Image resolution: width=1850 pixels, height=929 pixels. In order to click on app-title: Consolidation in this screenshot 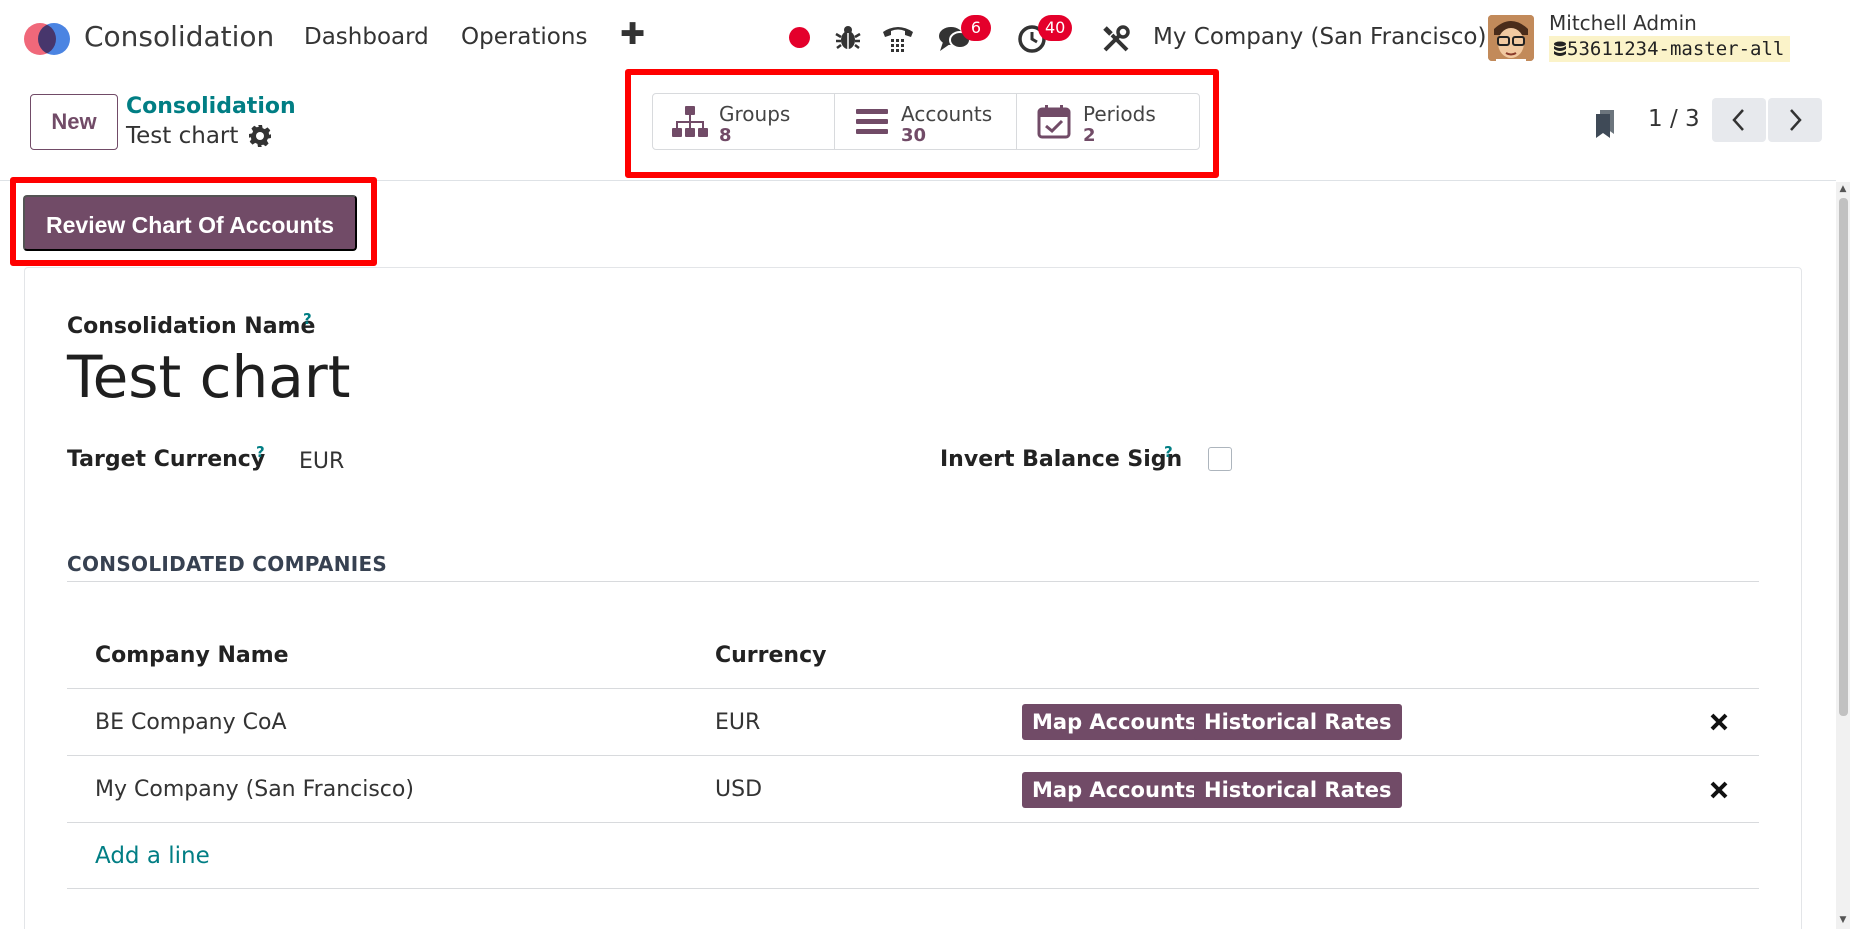, I will do `click(179, 36)`.